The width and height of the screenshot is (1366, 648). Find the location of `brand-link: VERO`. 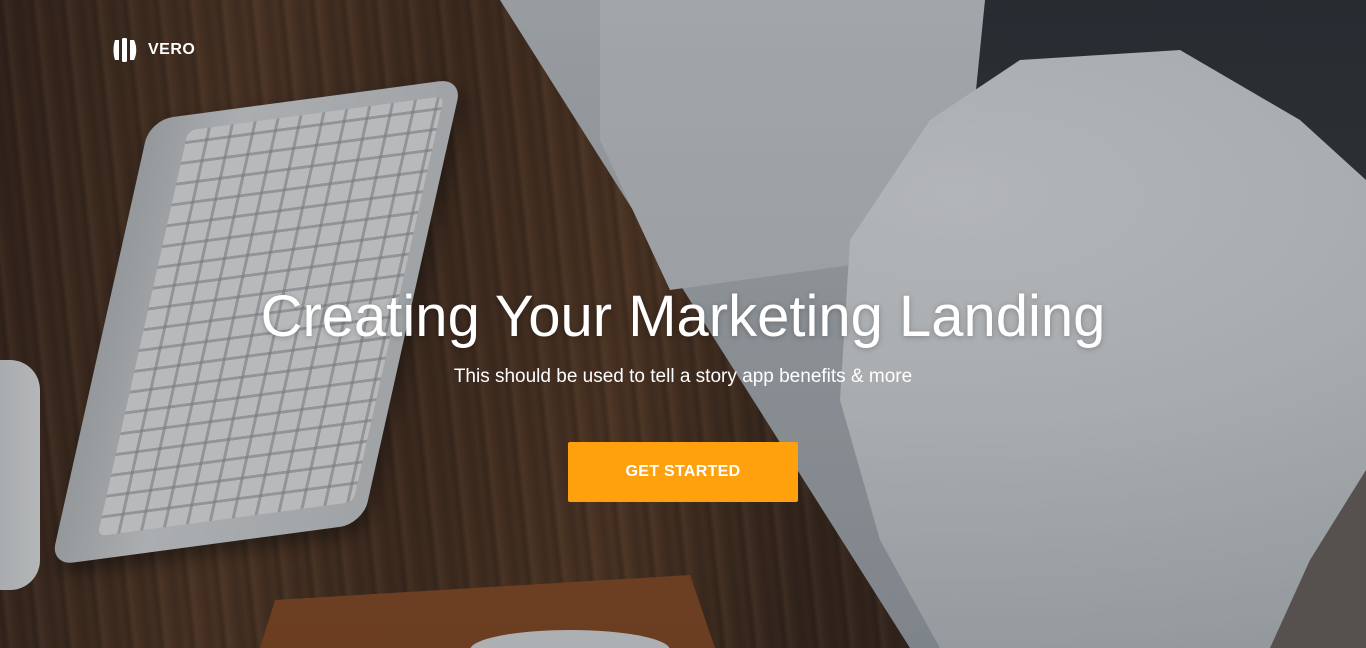

brand-link: VERO is located at coordinates (153, 50).